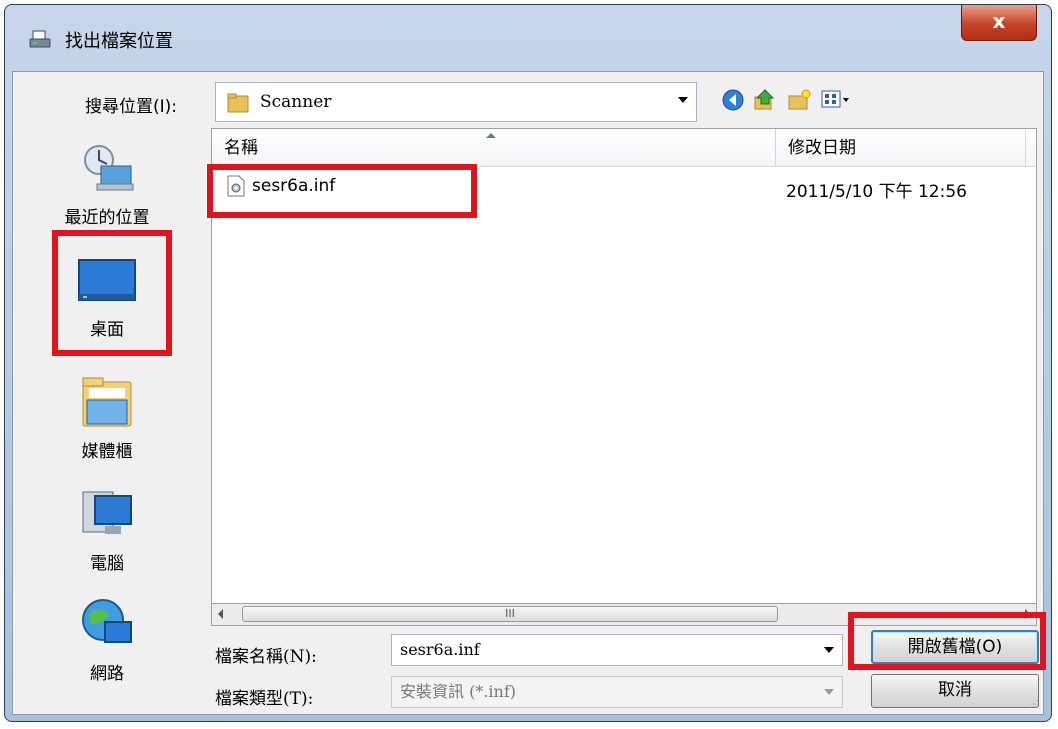 The height and width of the screenshot is (729, 1058). Describe the element at coordinates (236, 186) in the screenshot. I see `inf-file-icon` at that location.